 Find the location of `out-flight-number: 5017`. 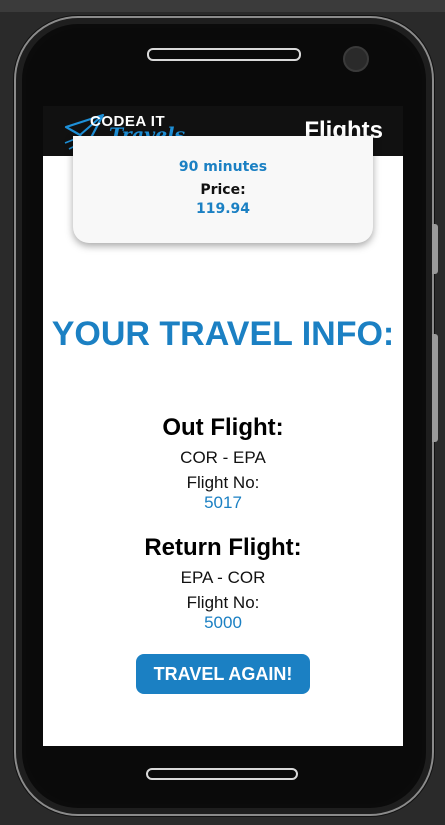

out-flight-number: 5017 is located at coordinates (223, 502).